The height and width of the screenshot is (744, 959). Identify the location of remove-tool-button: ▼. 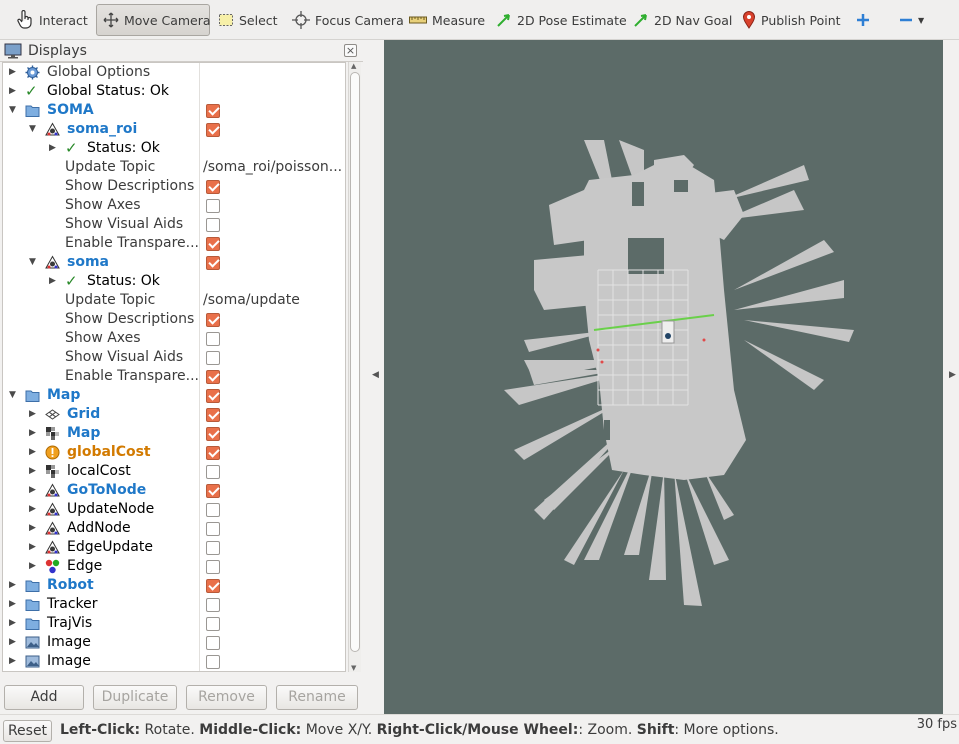
(911, 20).